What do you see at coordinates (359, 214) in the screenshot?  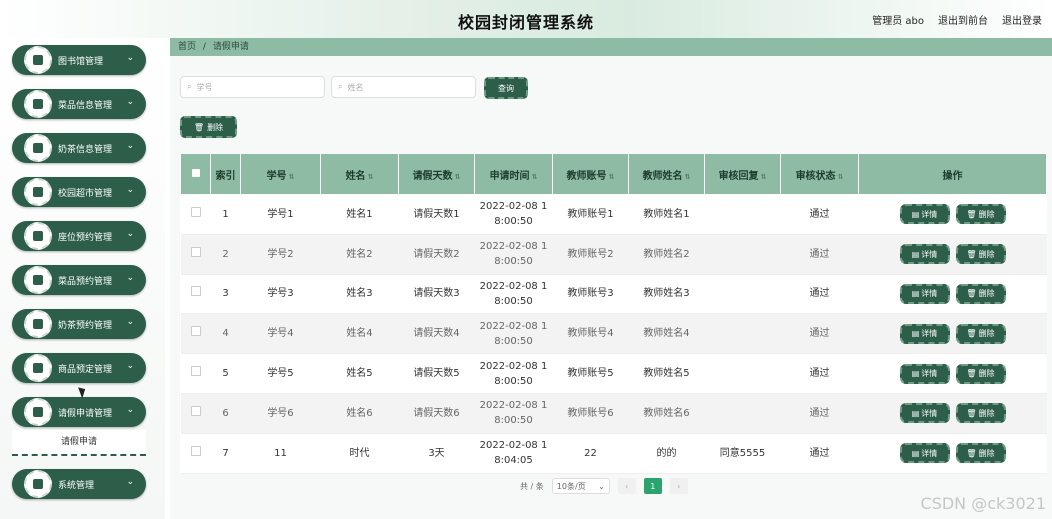 I see `cell-xingming: 姓名1` at bounding box center [359, 214].